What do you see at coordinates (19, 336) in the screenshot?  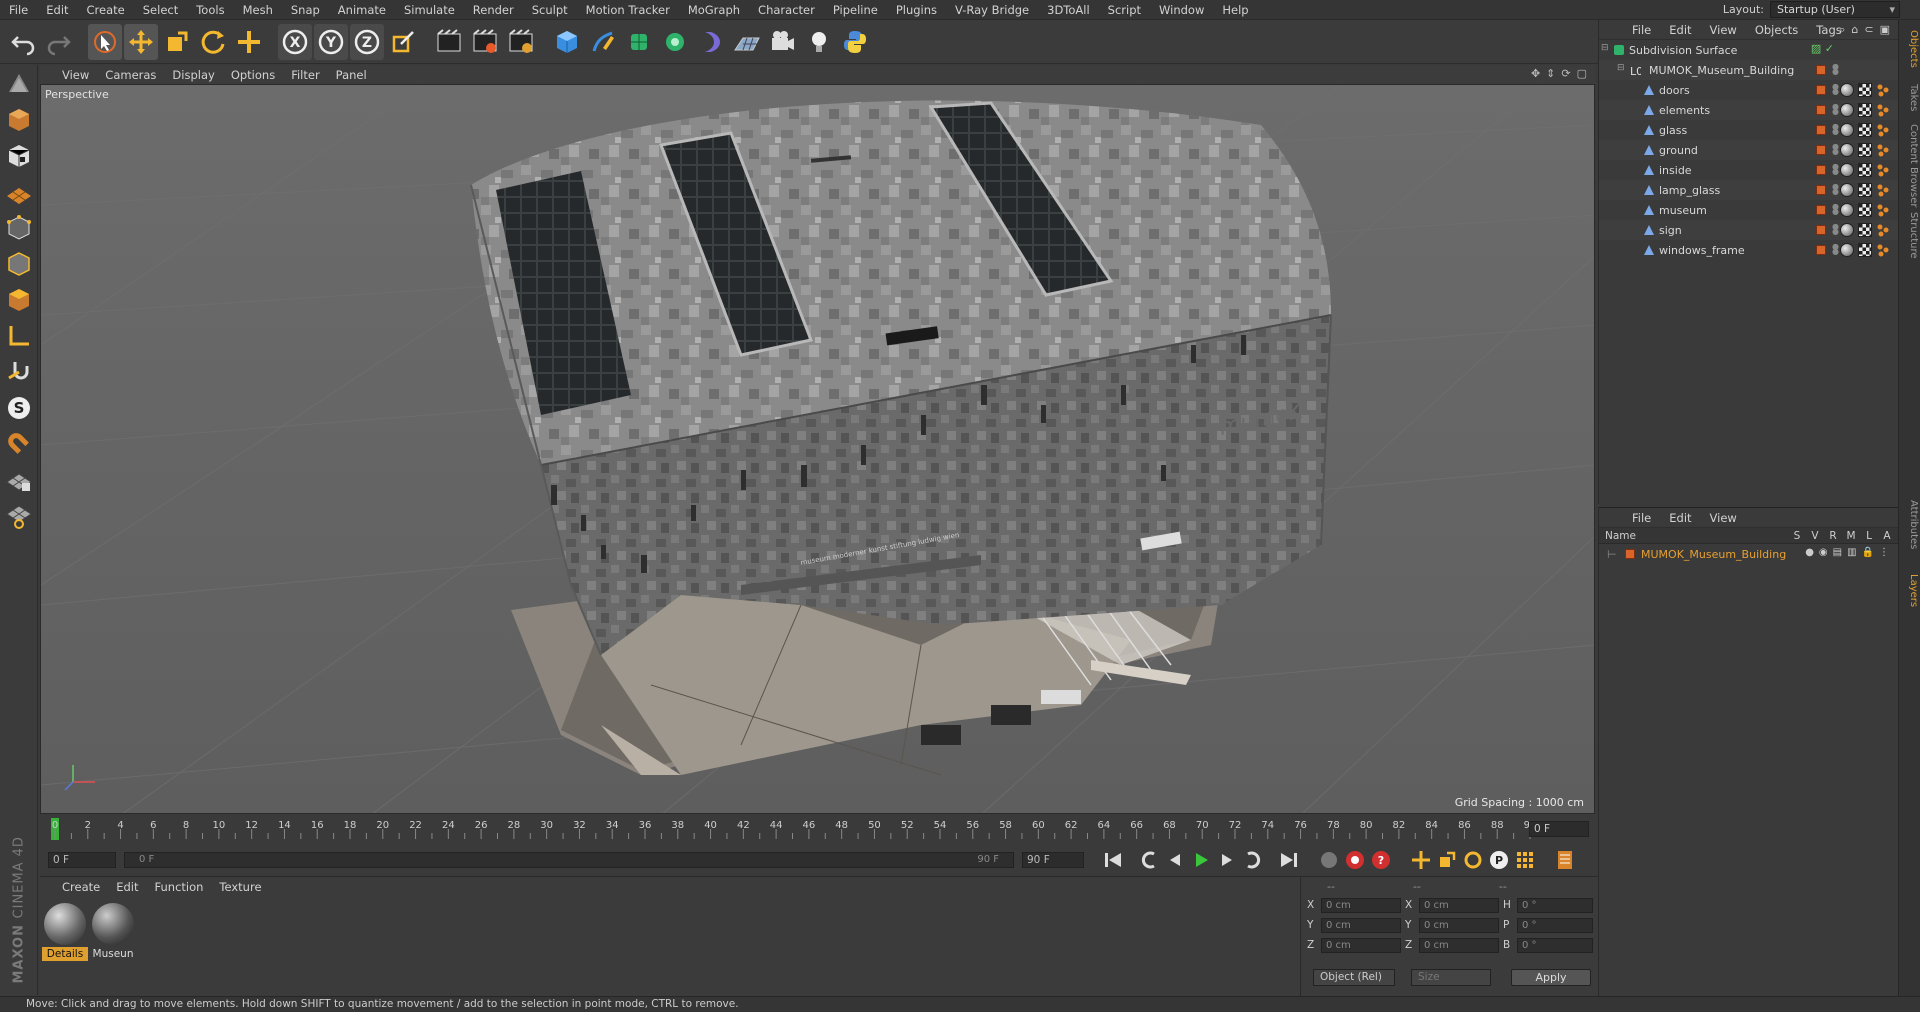 I see `axis-icon` at bounding box center [19, 336].